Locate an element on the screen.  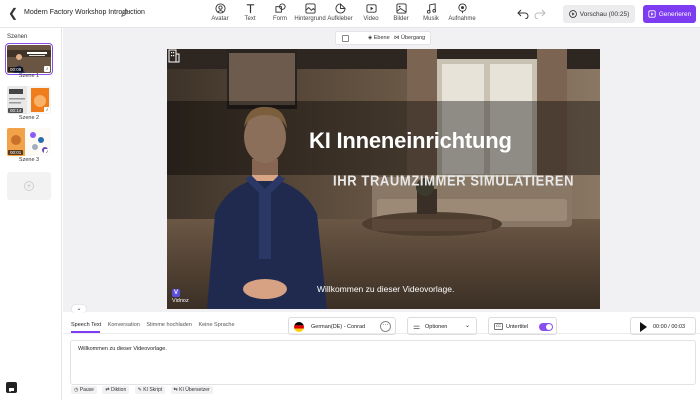
canvas-toolbar: ◈ Ebene ⋈ Übergang is located at coordinates (383, 38).